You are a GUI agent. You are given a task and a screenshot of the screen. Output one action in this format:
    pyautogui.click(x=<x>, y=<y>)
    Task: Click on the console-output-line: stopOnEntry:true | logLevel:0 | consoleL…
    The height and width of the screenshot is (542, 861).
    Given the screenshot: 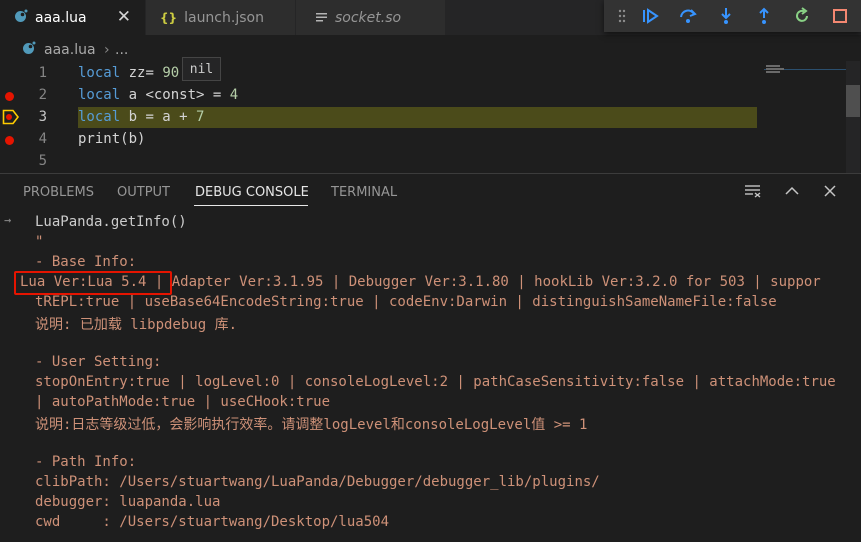 What is the action you would take?
    pyautogui.click(x=435, y=382)
    